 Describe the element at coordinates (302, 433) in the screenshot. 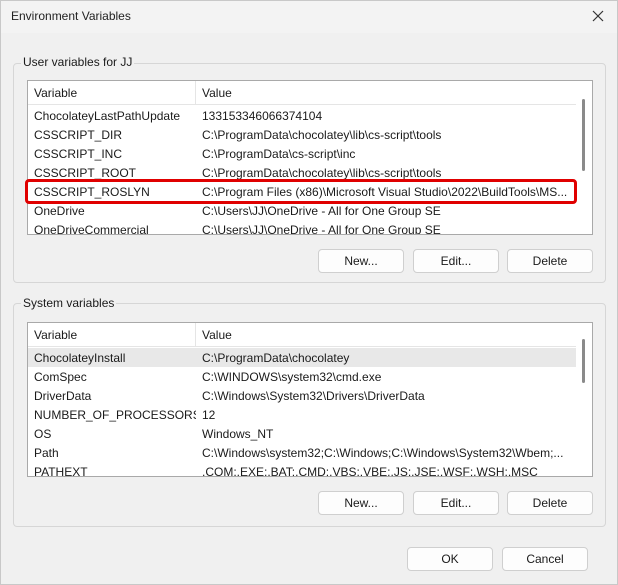

I see `table-row: OS Windows_NT` at that location.